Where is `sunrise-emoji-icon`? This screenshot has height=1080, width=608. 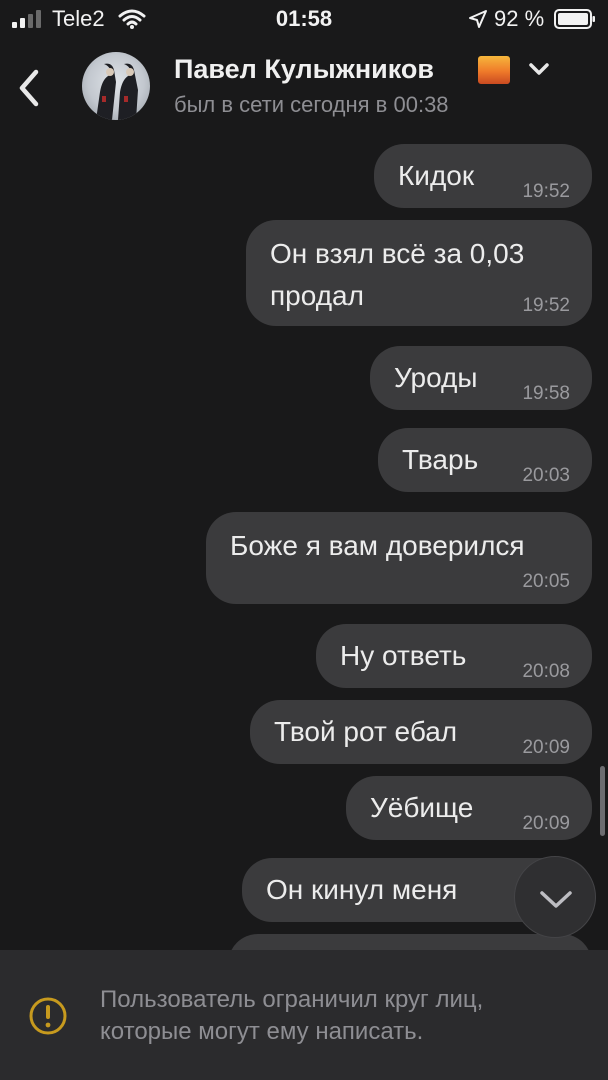
sunrise-emoji-icon is located at coordinates (494, 70).